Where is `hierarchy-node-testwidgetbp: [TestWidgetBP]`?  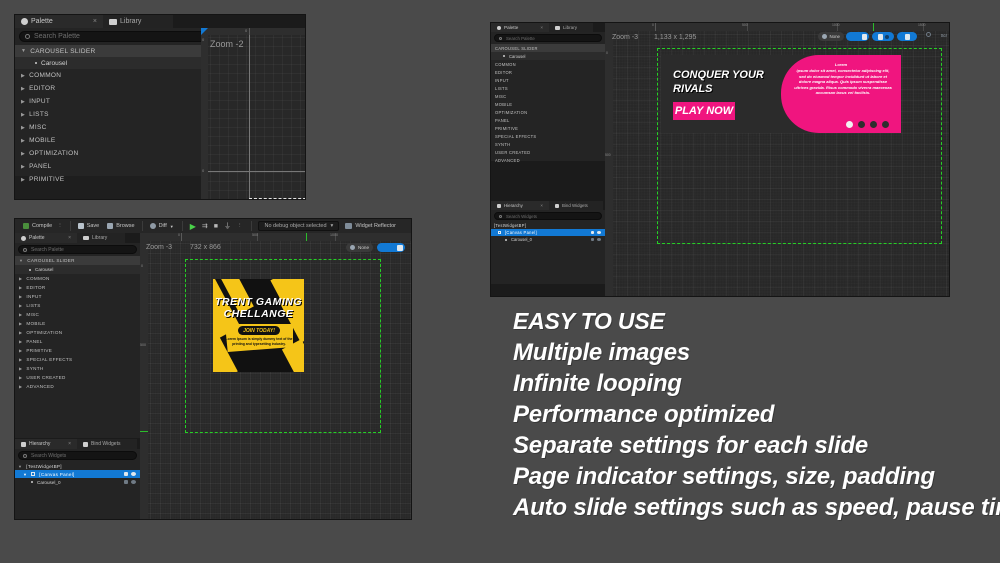 hierarchy-node-testwidgetbp: [TestWidgetBP] is located at coordinates (548, 225).